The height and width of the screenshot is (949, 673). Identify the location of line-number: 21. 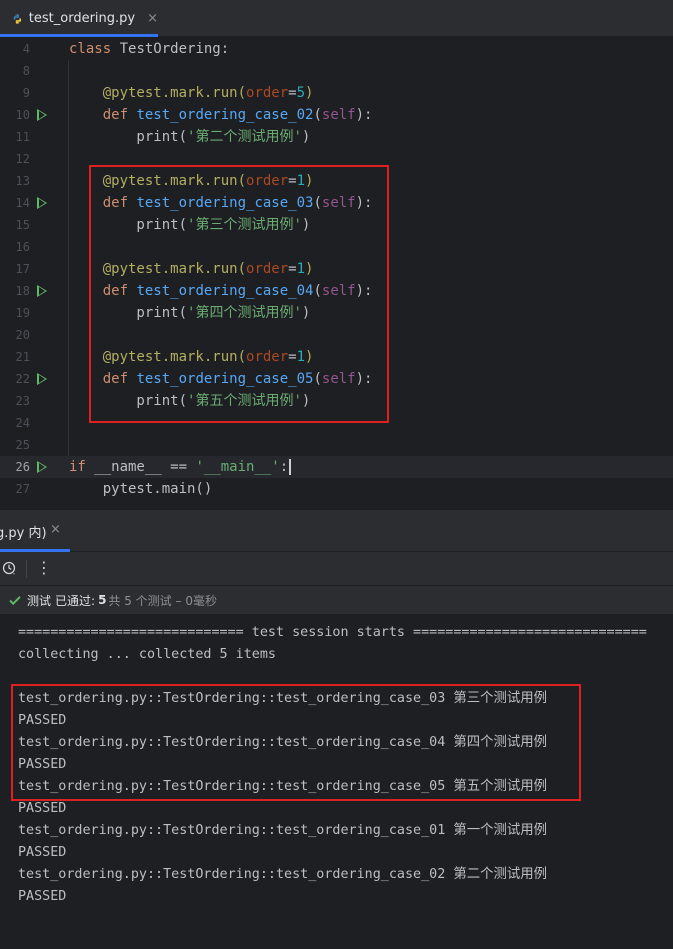
(22, 357).